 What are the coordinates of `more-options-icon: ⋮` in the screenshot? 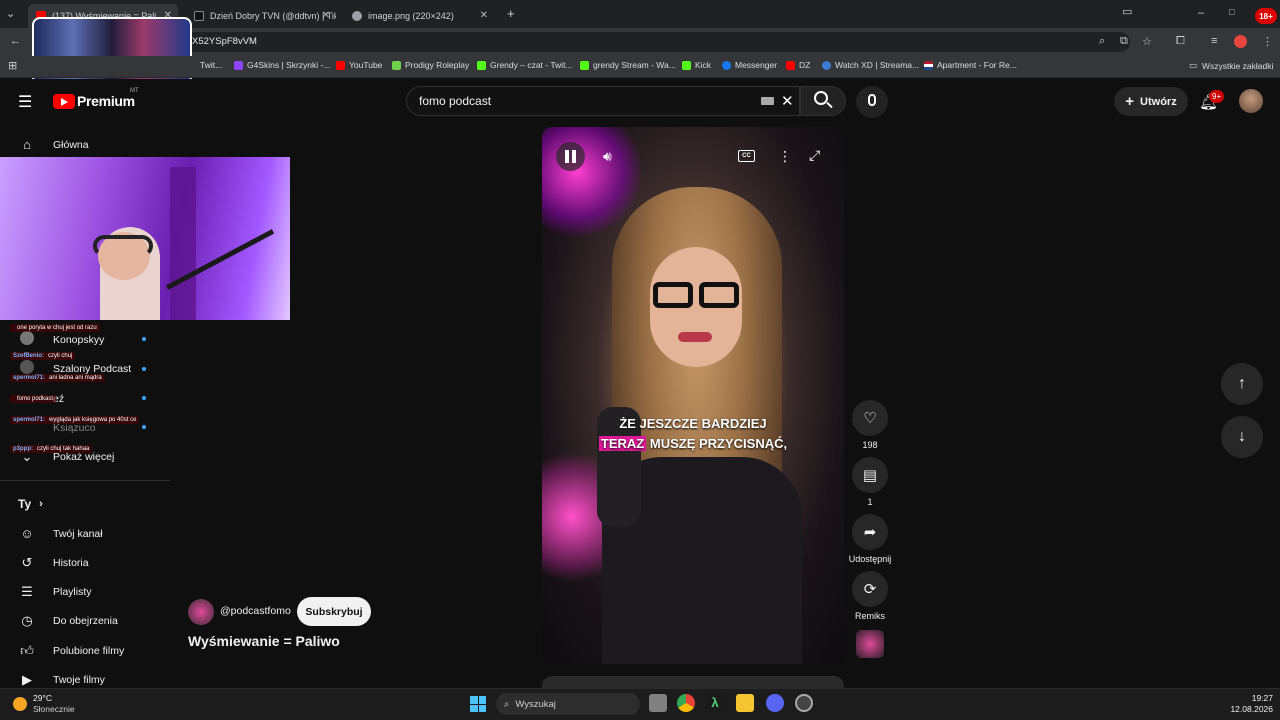 It's located at (785, 156).